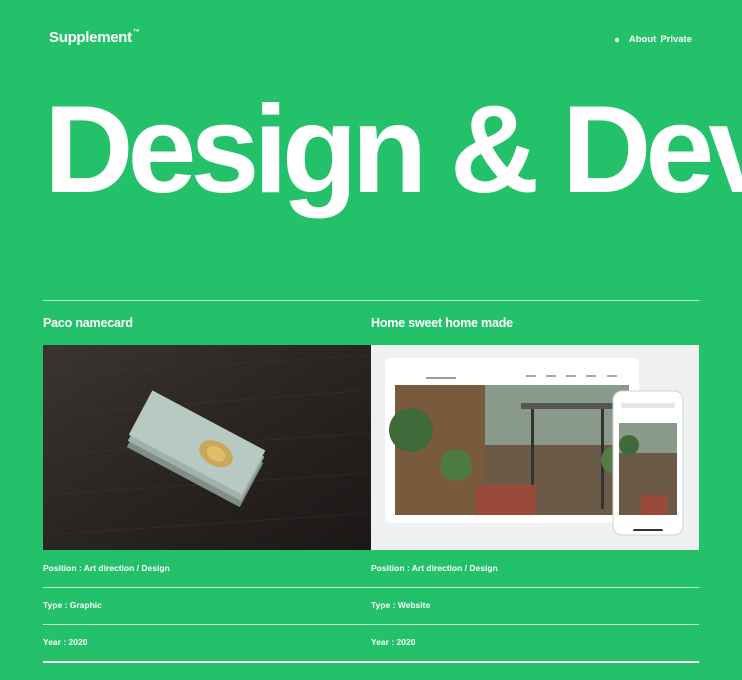  What do you see at coordinates (642, 39) in the screenshot?
I see `nav-link-about: About` at bounding box center [642, 39].